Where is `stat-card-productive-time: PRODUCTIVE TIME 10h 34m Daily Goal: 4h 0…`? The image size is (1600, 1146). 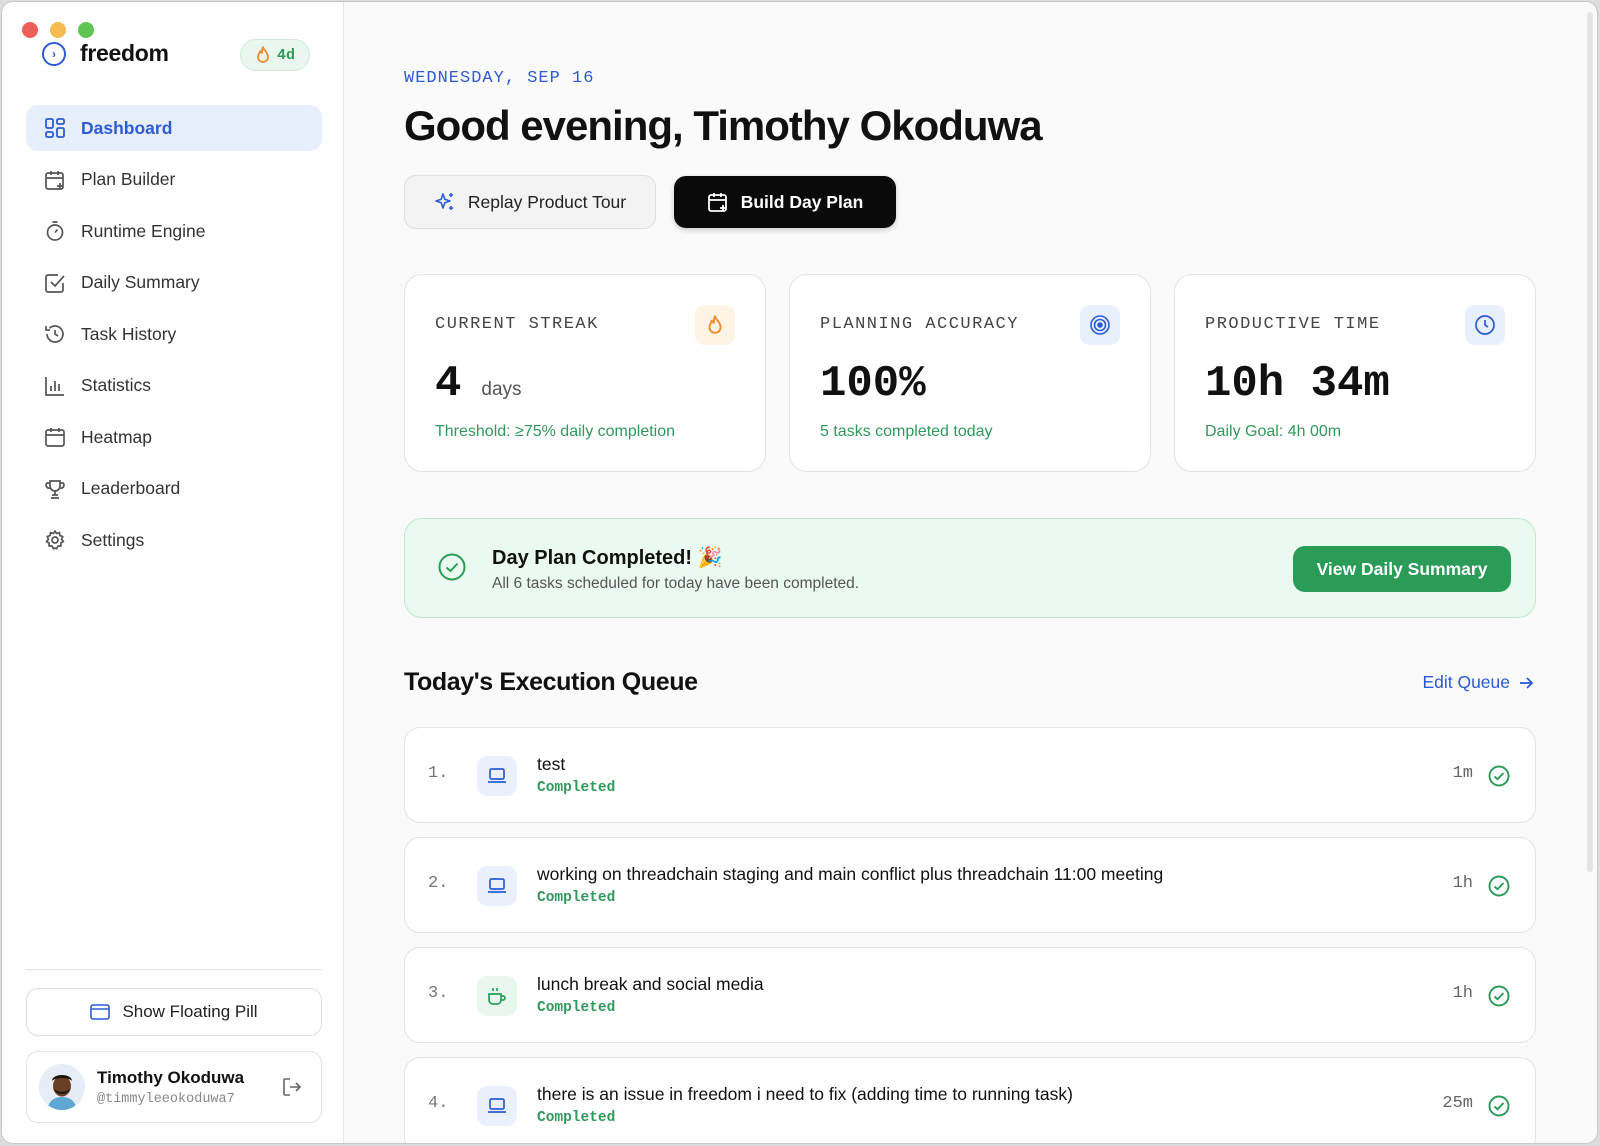
stat-card-productive-time: PRODUCTIVE TIME 10h 34m Daily Goal: 4h 0… is located at coordinates (1355, 373).